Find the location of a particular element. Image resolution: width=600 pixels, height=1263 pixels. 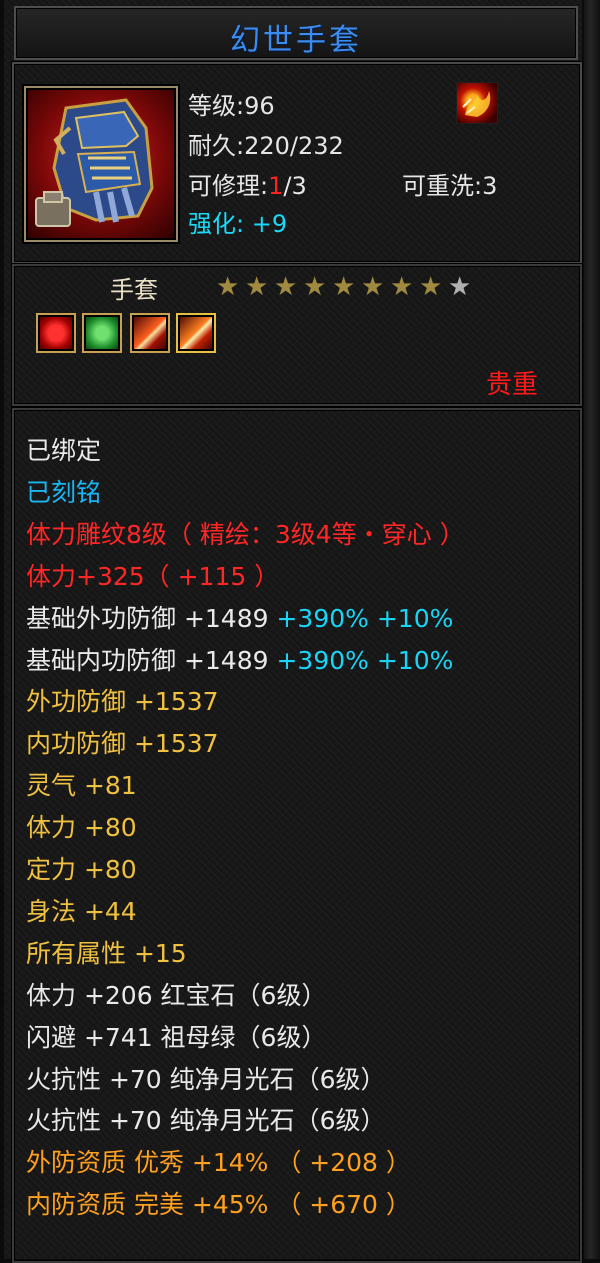

attribute-line: 定力 +80 is located at coordinates (81, 870).